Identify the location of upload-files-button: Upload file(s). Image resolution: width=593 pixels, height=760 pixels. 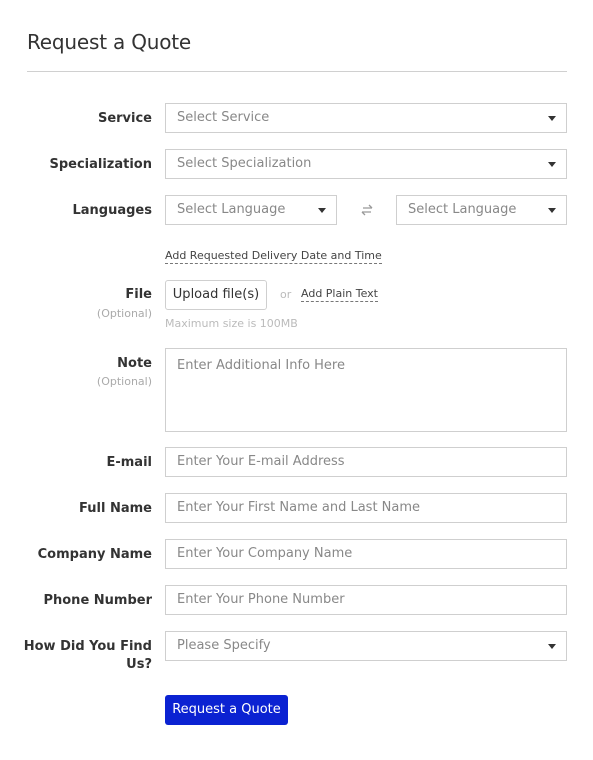
(216, 295).